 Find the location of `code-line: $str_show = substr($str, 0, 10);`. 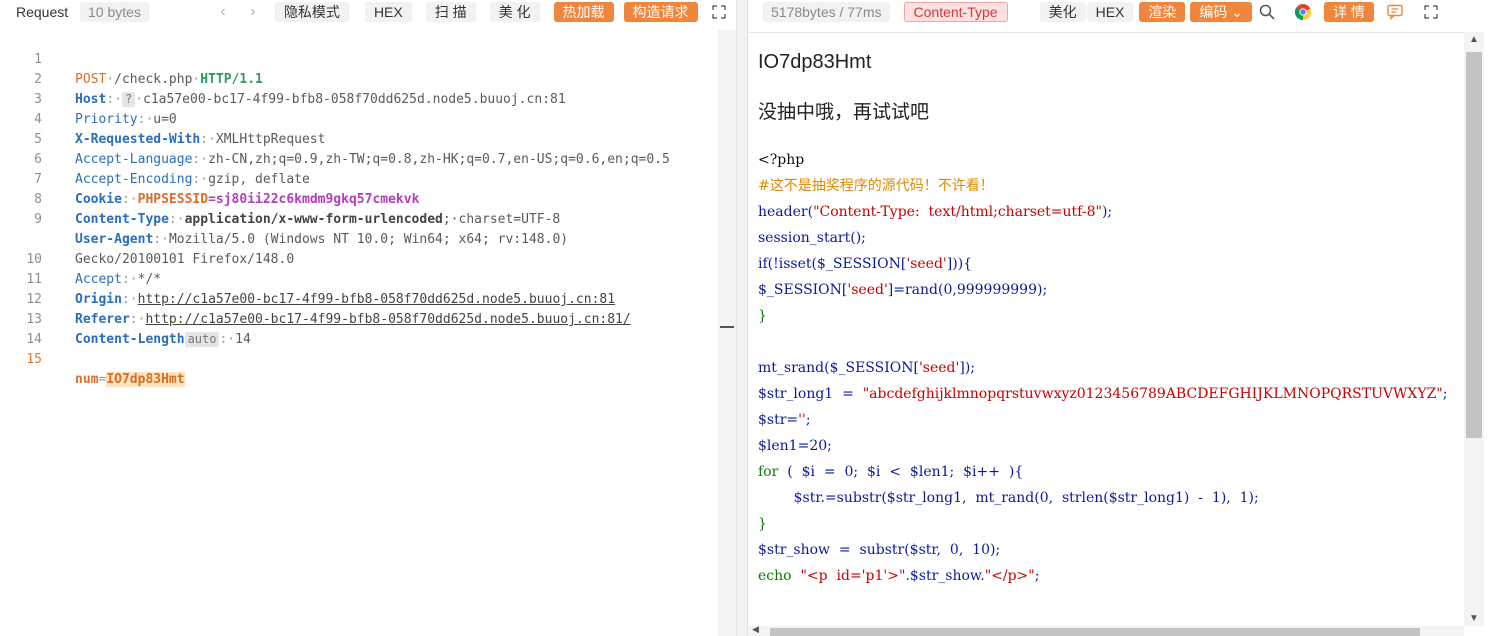

code-line: $str_show = substr($str, 0, 10); is located at coordinates (879, 550).